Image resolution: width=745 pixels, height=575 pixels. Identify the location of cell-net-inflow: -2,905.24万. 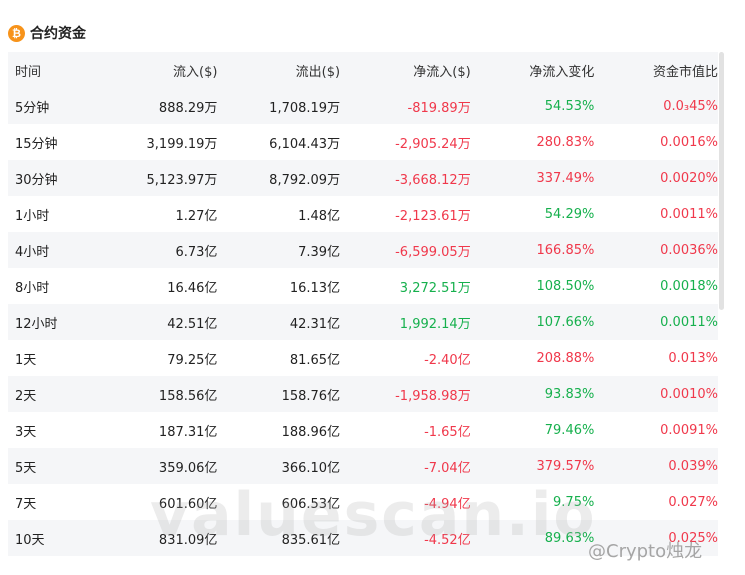
(433, 144).